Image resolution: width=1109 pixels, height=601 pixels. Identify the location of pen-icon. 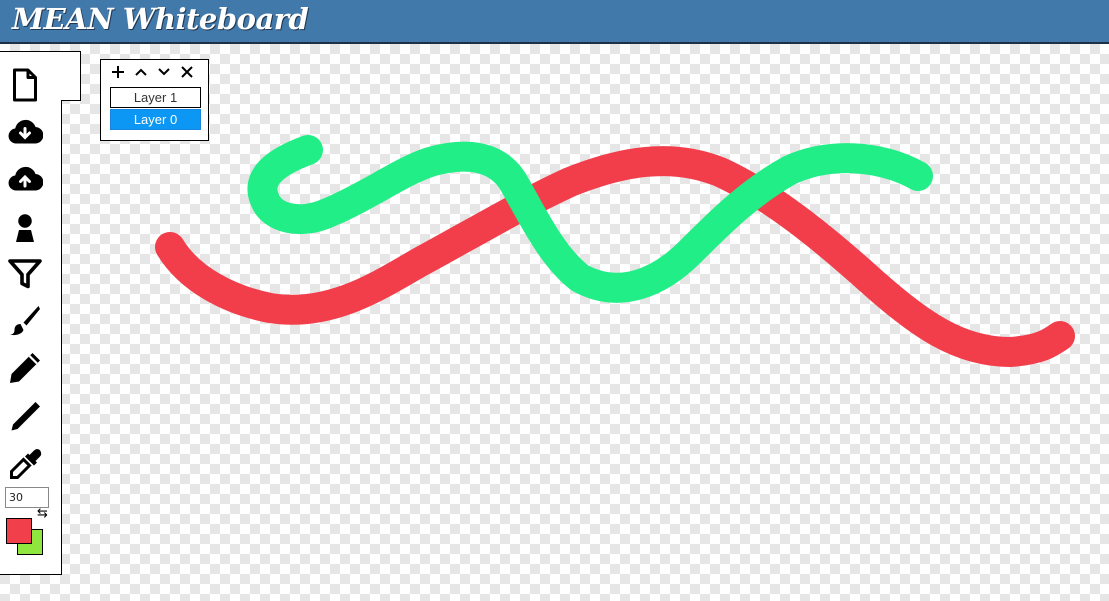
(25, 416).